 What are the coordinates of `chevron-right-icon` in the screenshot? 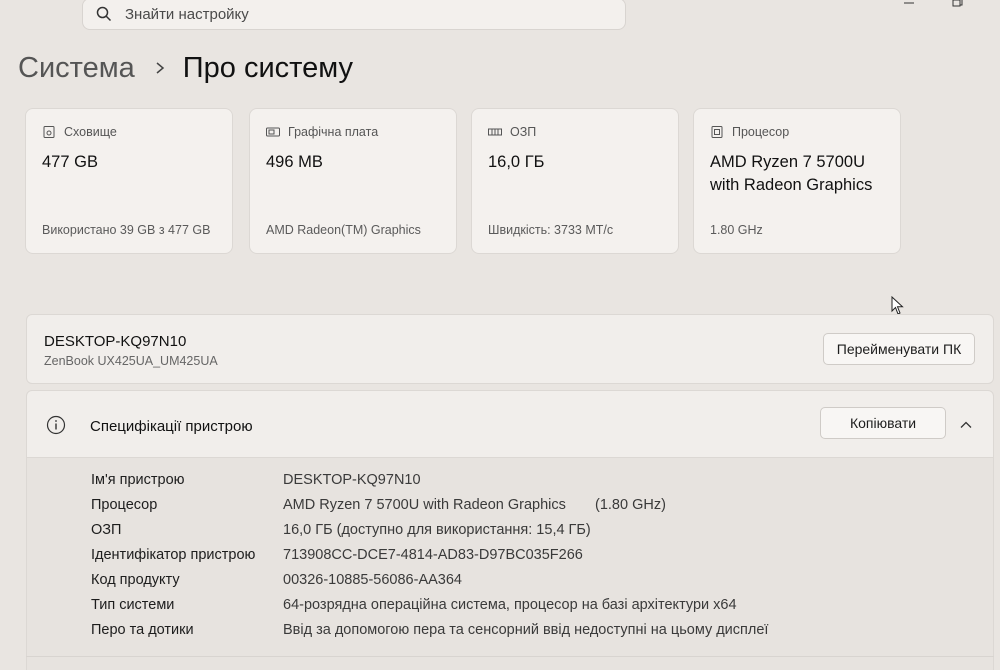 It's located at (160, 68).